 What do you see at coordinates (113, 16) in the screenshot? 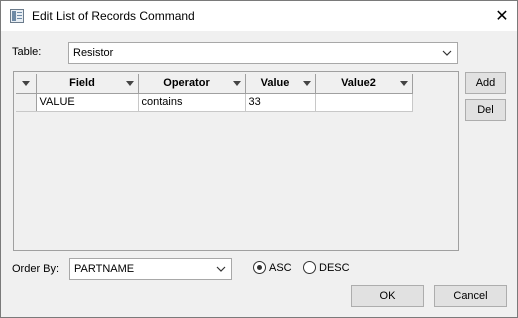
I see `window-title: Edit List of Records Command` at bounding box center [113, 16].